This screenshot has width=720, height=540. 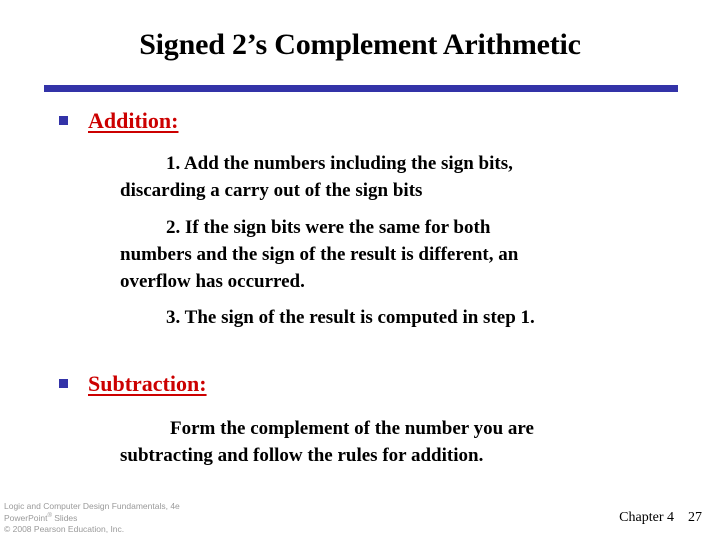 I want to click on list-item-line: overflow has occurred., so click(x=212, y=281).